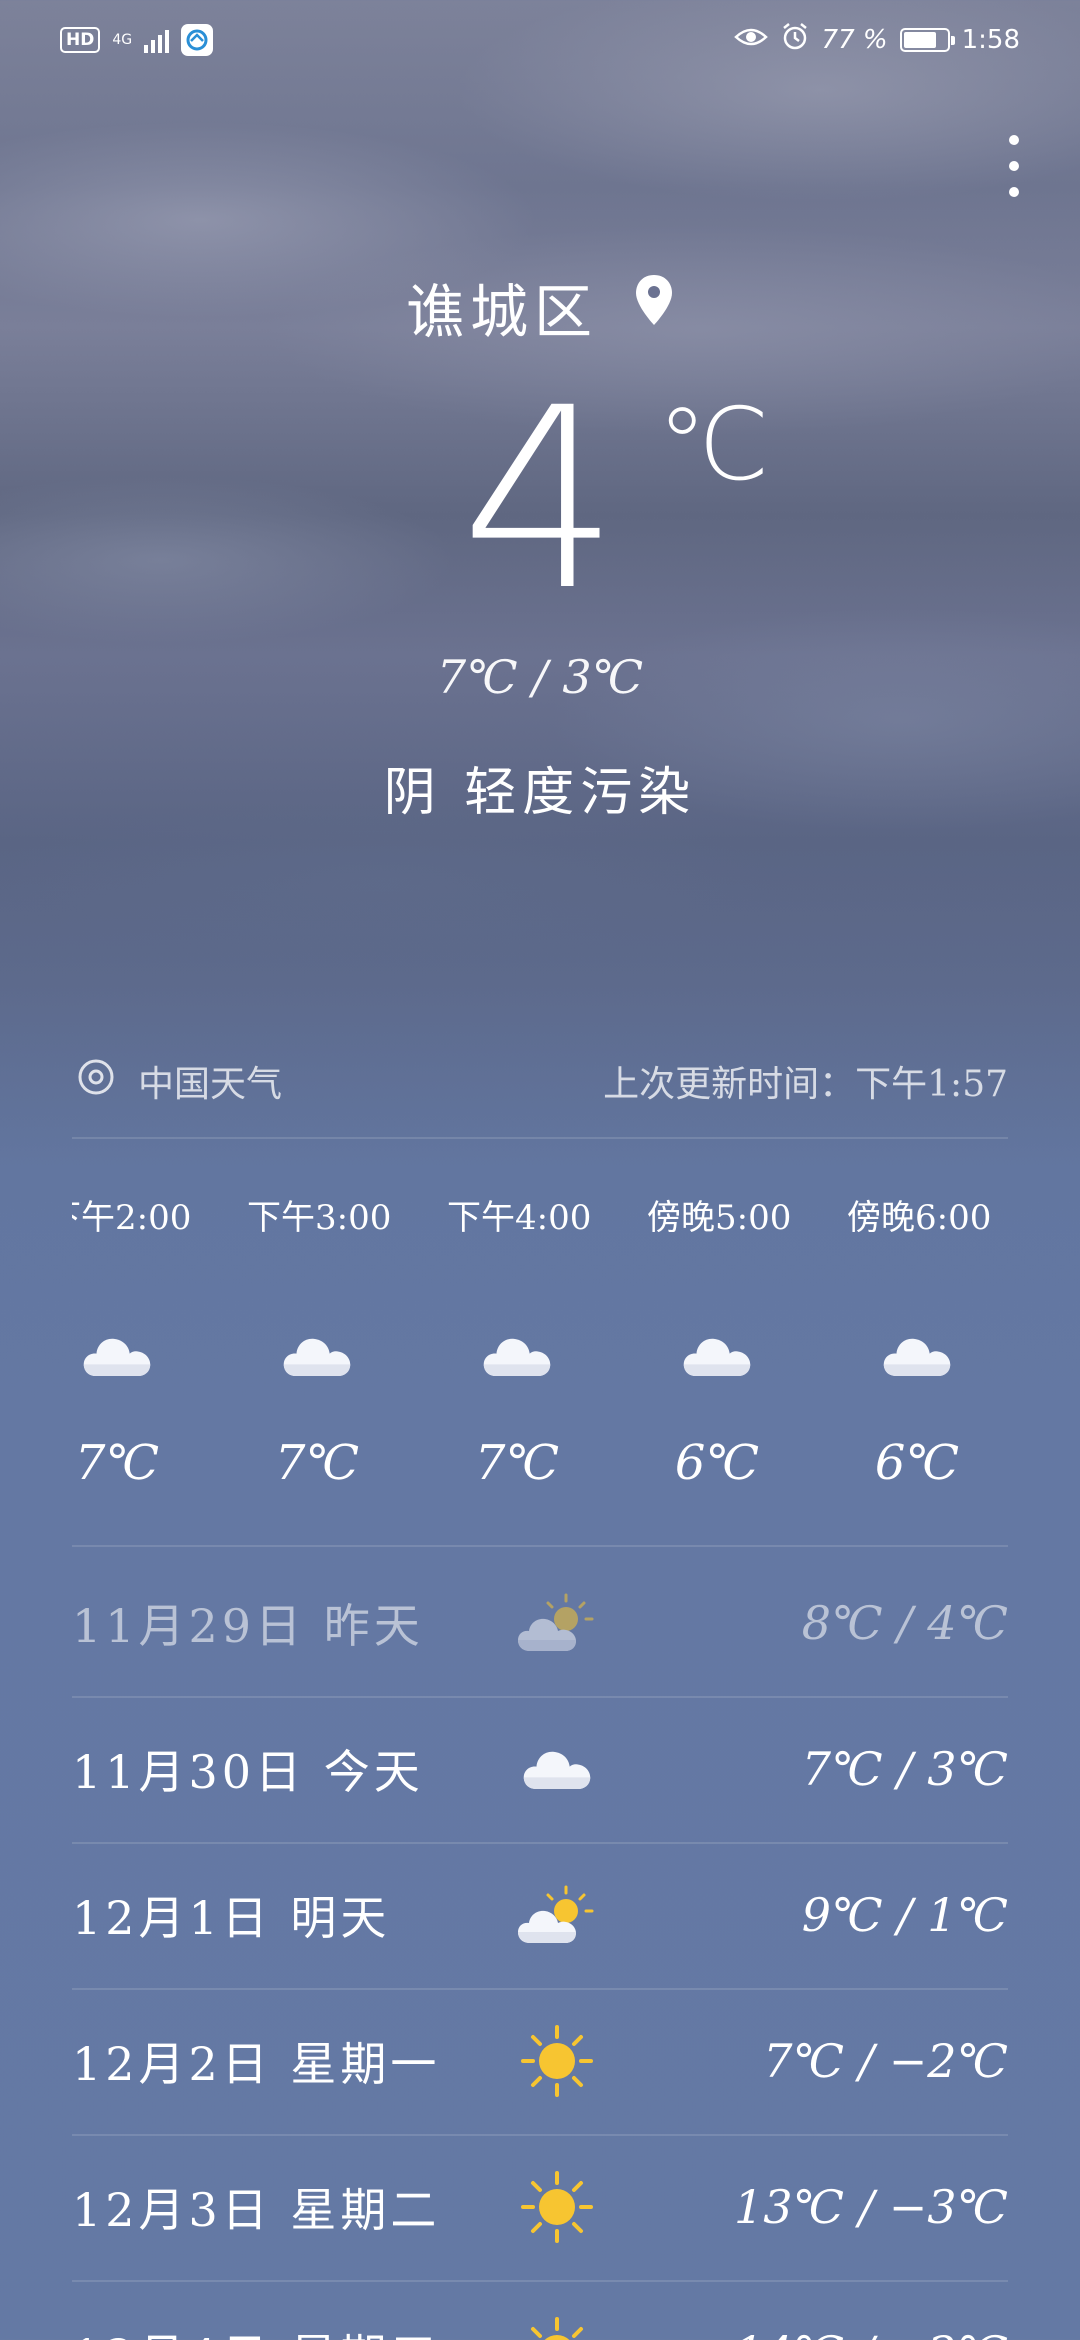  What do you see at coordinates (904, 1623) in the screenshot?
I see `day-temperature-range: 8℃ / 4℃` at bounding box center [904, 1623].